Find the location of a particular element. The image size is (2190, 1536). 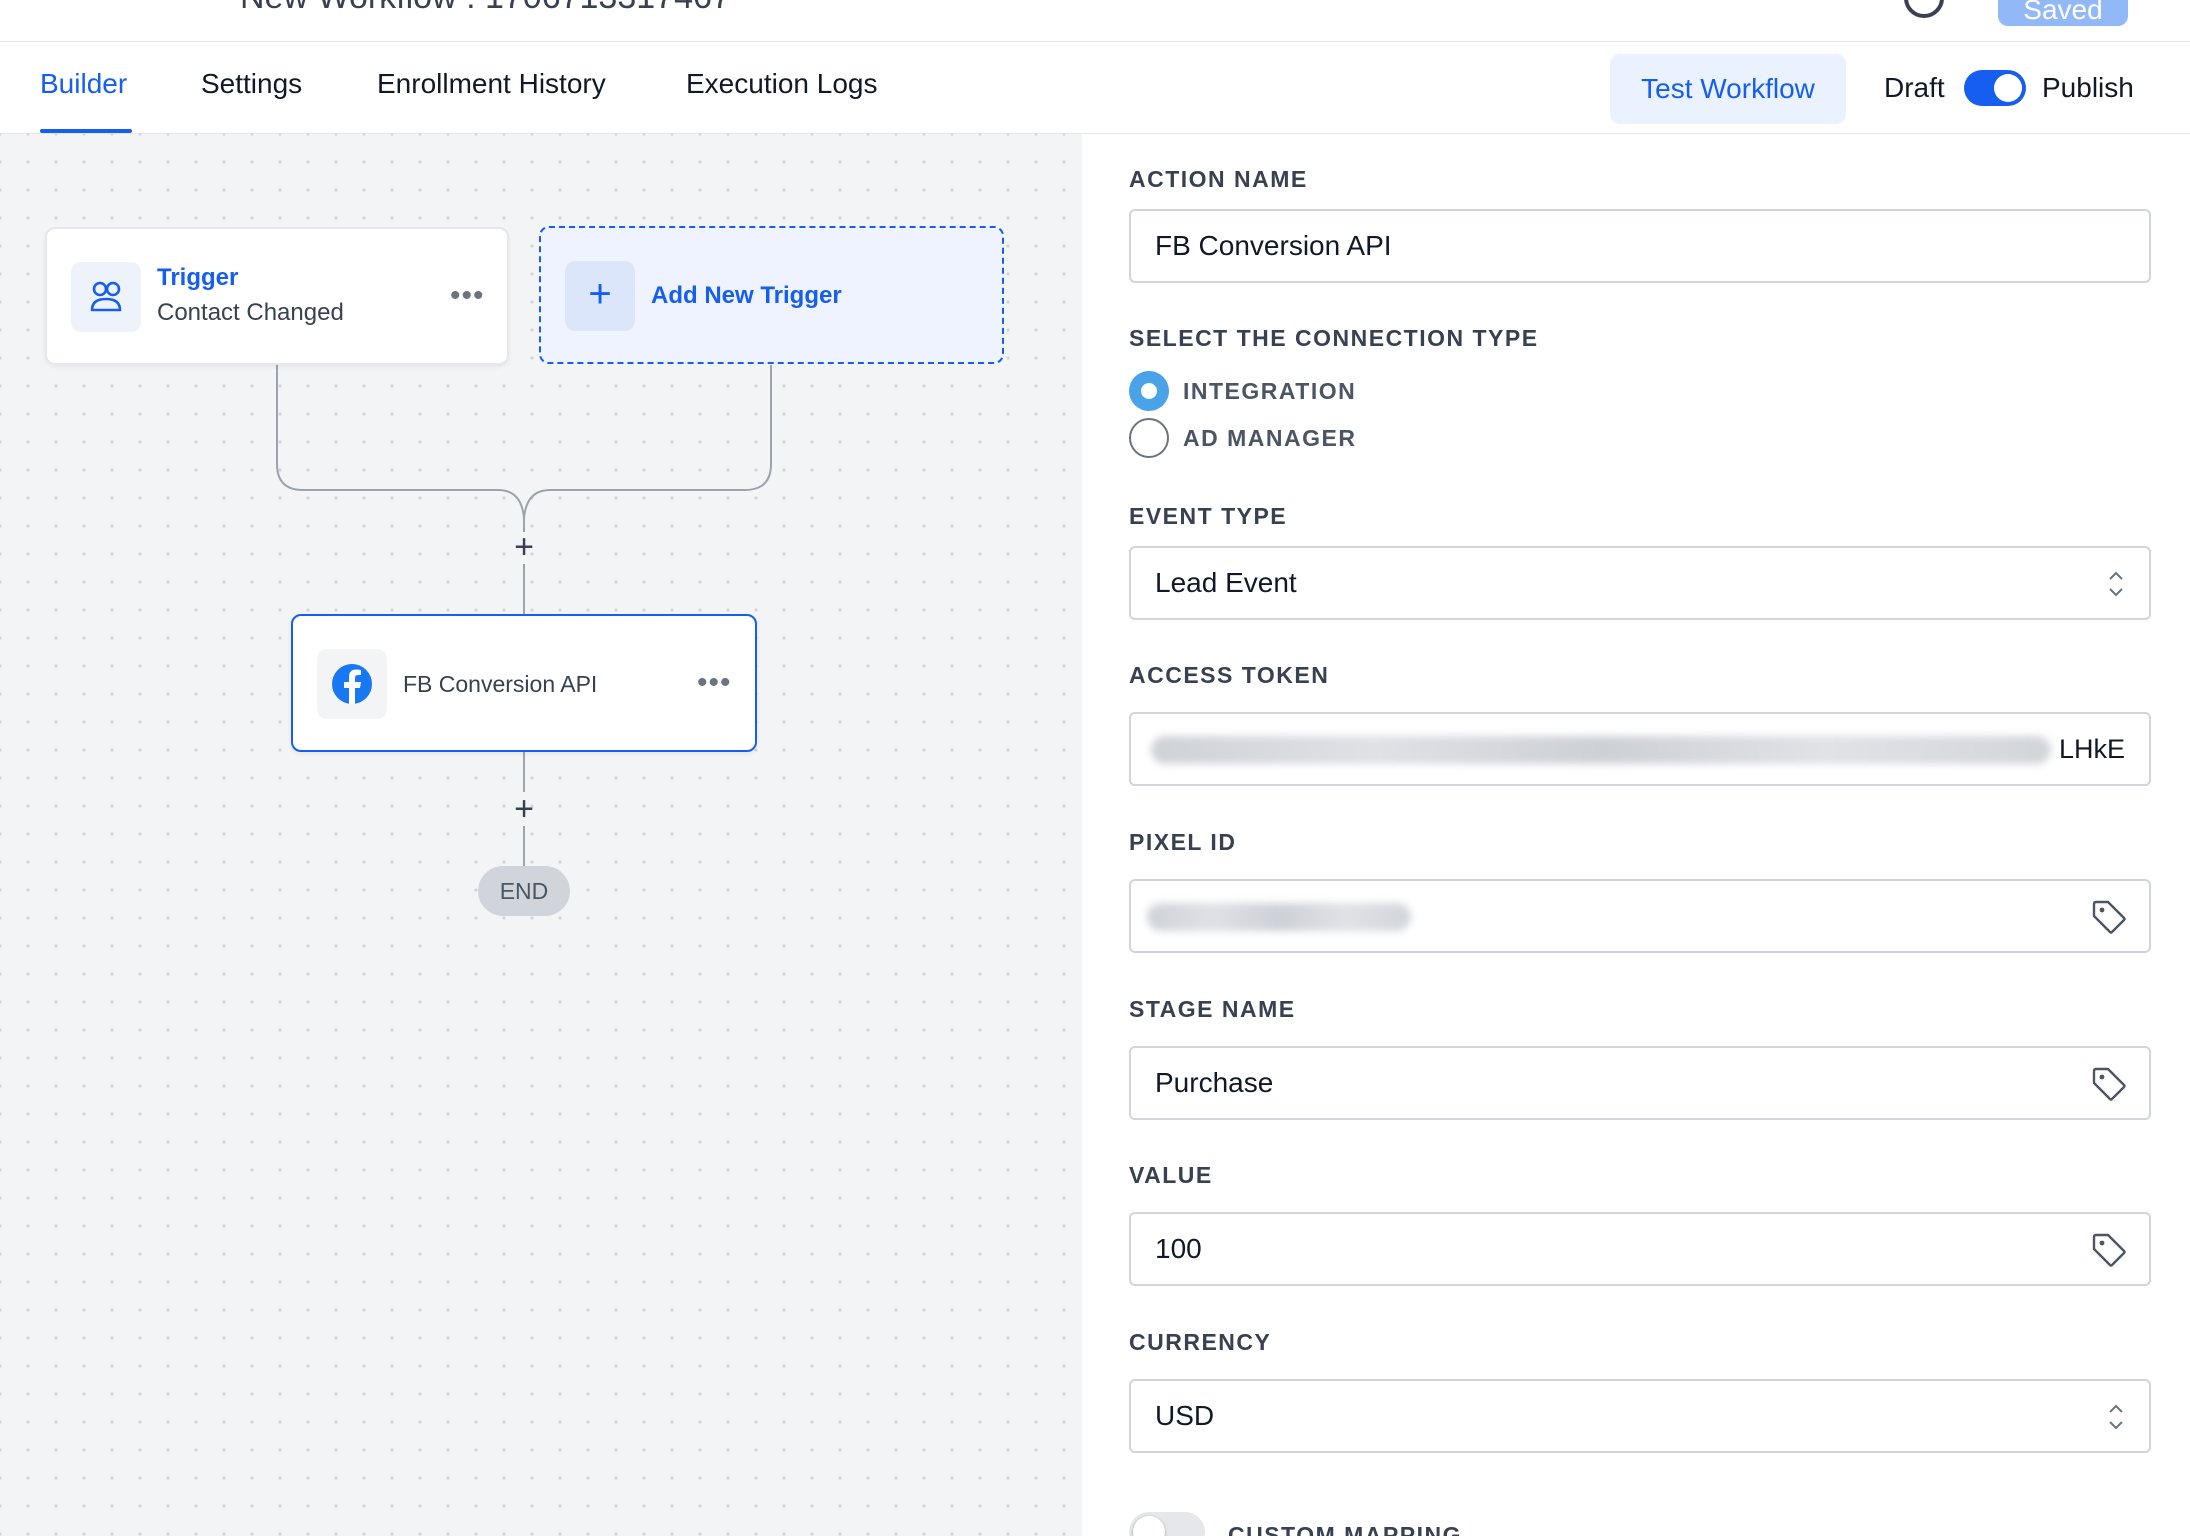

add-new-trigger-label: Add New Trigger is located at coordinates (746, 295).